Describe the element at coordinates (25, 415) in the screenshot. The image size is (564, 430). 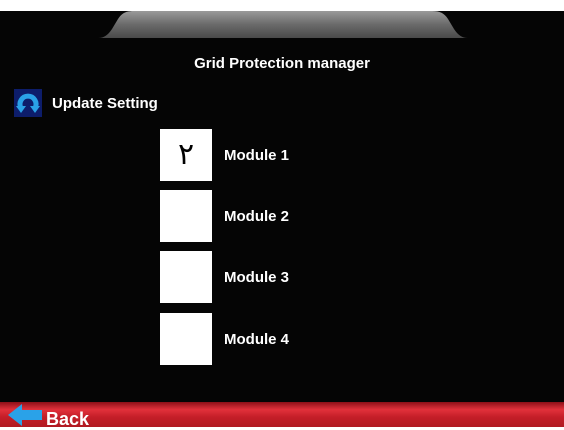
I see `arrow-left-icon` at that location.